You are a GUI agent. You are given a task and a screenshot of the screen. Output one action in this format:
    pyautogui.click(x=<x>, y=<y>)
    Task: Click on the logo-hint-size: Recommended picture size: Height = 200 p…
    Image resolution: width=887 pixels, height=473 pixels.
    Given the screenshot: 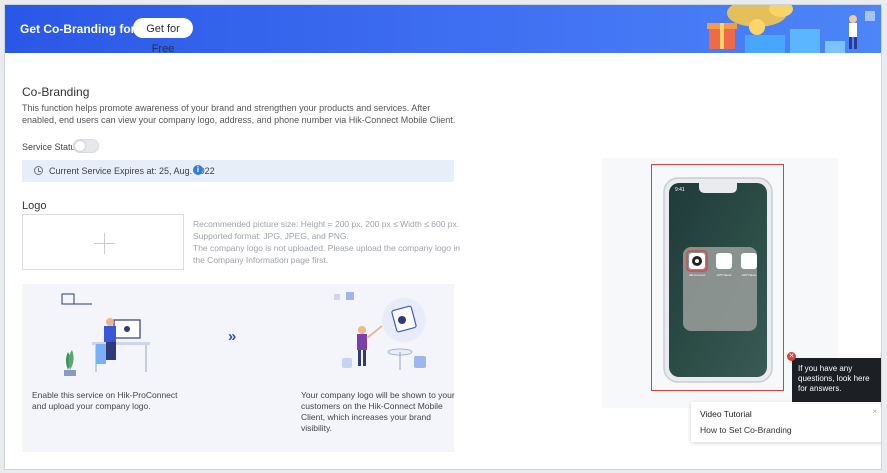 What is the action you would take?
    pyautogui.click(x=326, y=224)
    